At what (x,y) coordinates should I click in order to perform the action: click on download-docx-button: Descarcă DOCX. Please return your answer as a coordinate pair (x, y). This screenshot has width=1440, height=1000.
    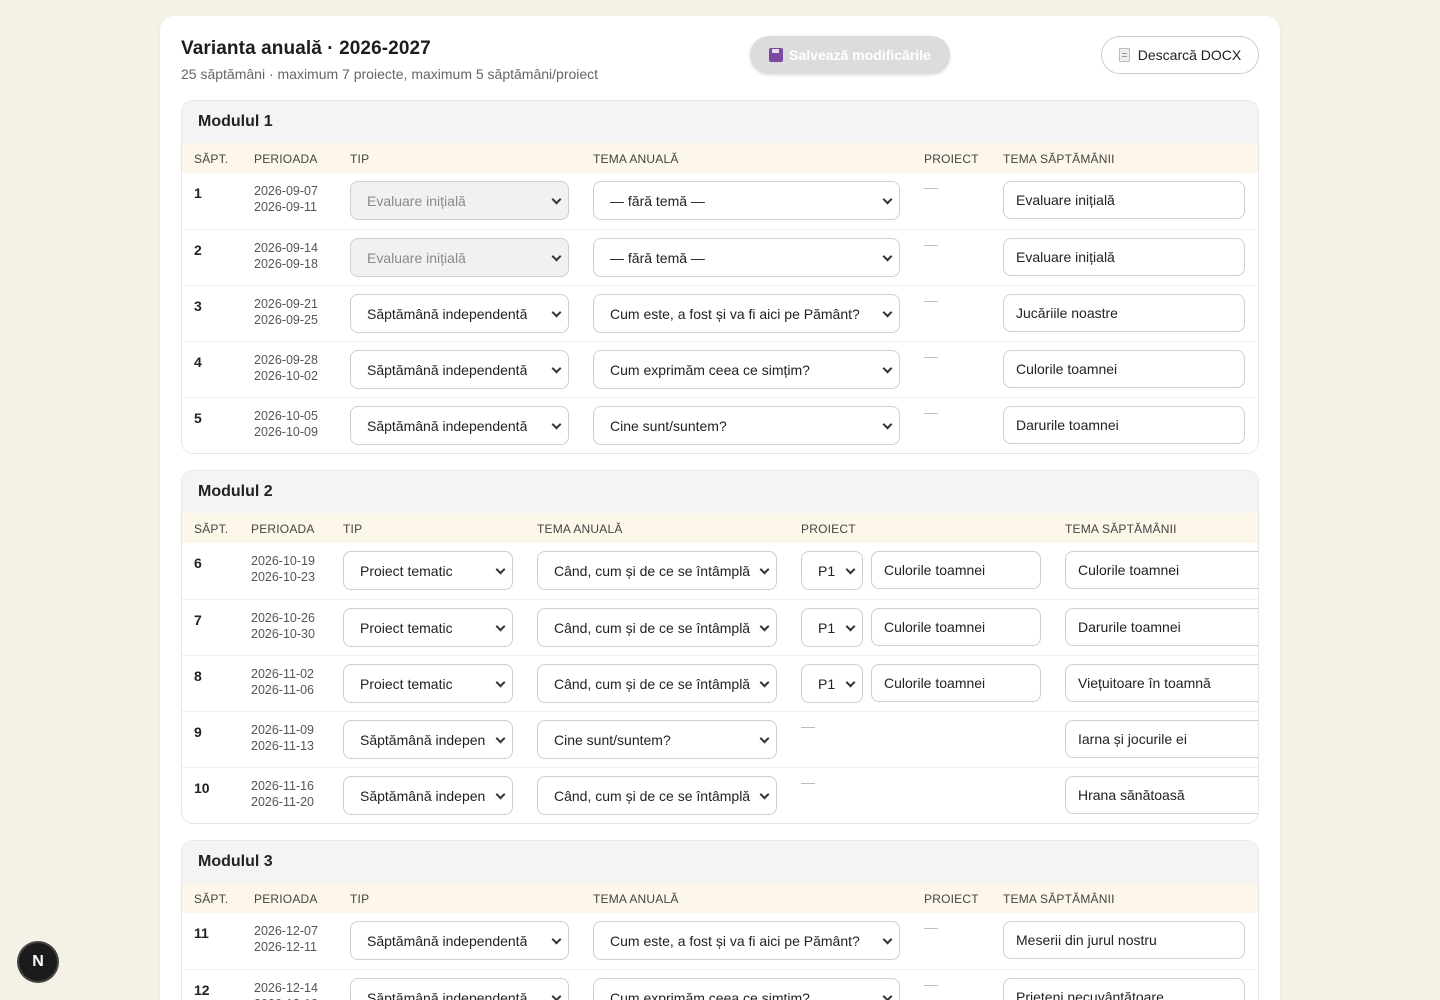
    Looking at the image, I should click on (1180, 55).